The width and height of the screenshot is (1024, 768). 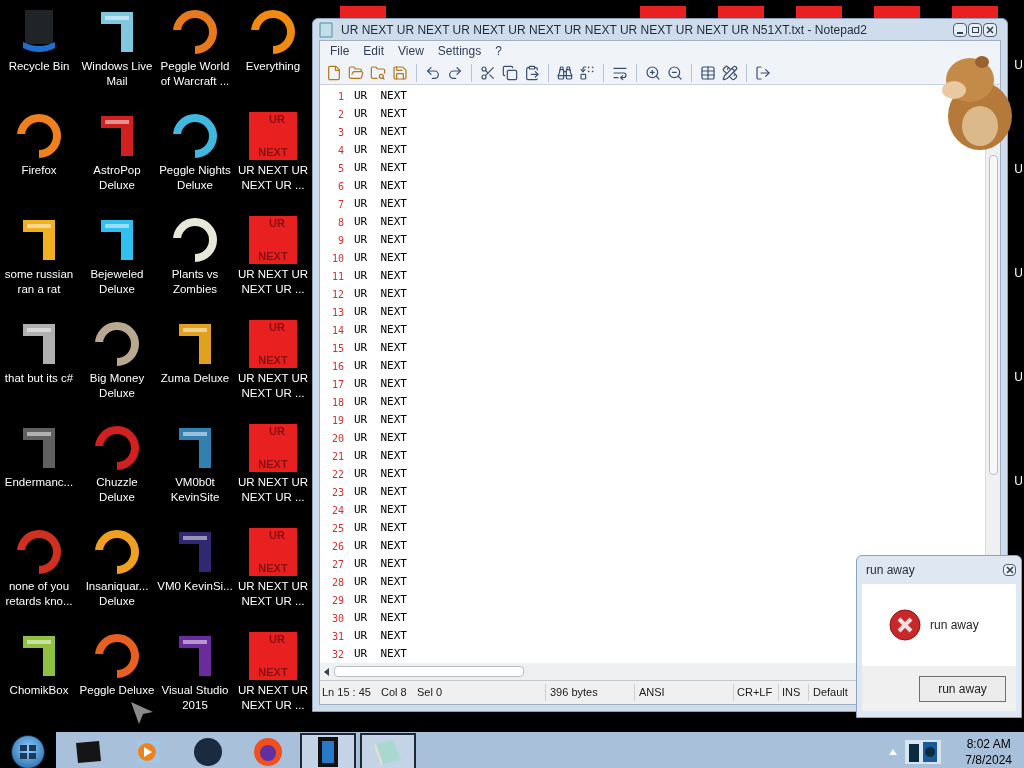 What do you see at coordinates (337, 366) in the screenshot?
I see `line-number: 16` at bounding box center [337, 366].